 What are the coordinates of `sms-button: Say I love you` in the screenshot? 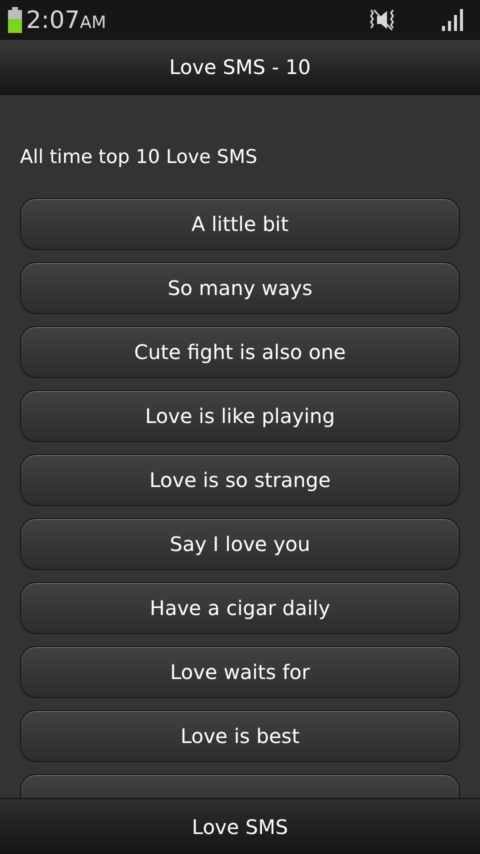 It's located at (240, 544).